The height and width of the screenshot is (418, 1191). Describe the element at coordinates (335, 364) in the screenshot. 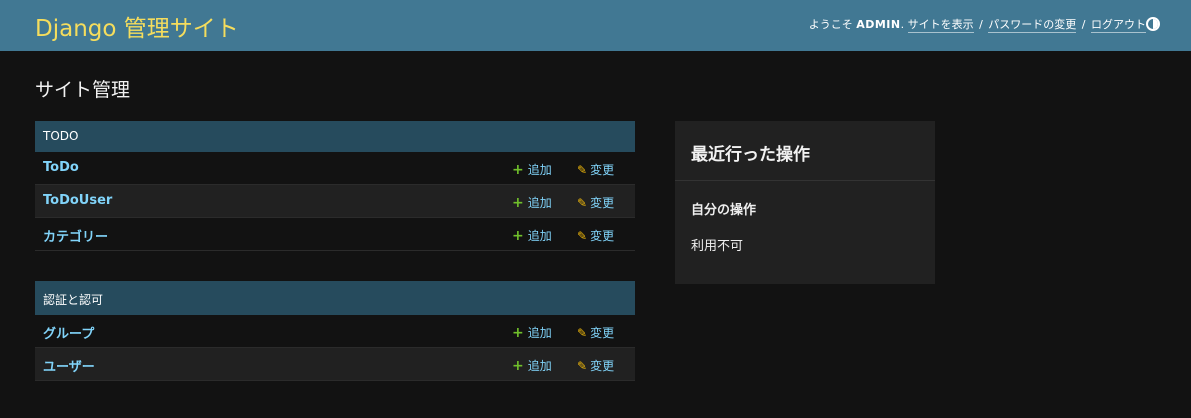

I see `table-row: ユーザー + 追加 ✎ 変更` at that location.